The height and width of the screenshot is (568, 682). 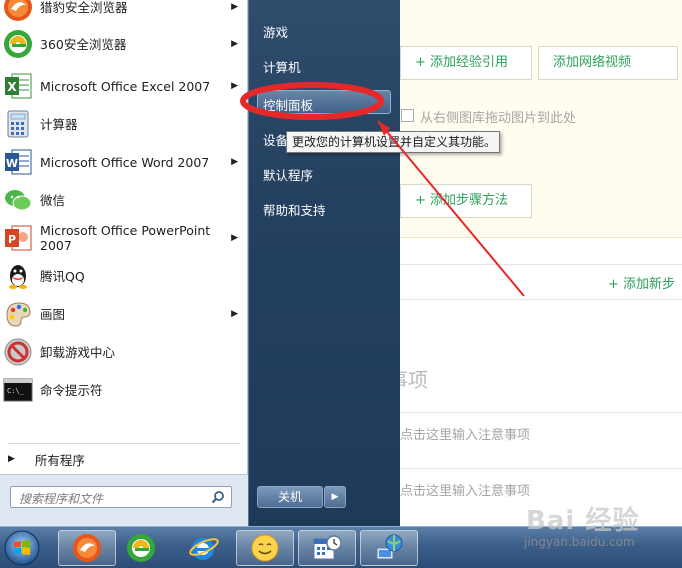 I want to click on calendar-clock-icon, so click(x=327, y=547).